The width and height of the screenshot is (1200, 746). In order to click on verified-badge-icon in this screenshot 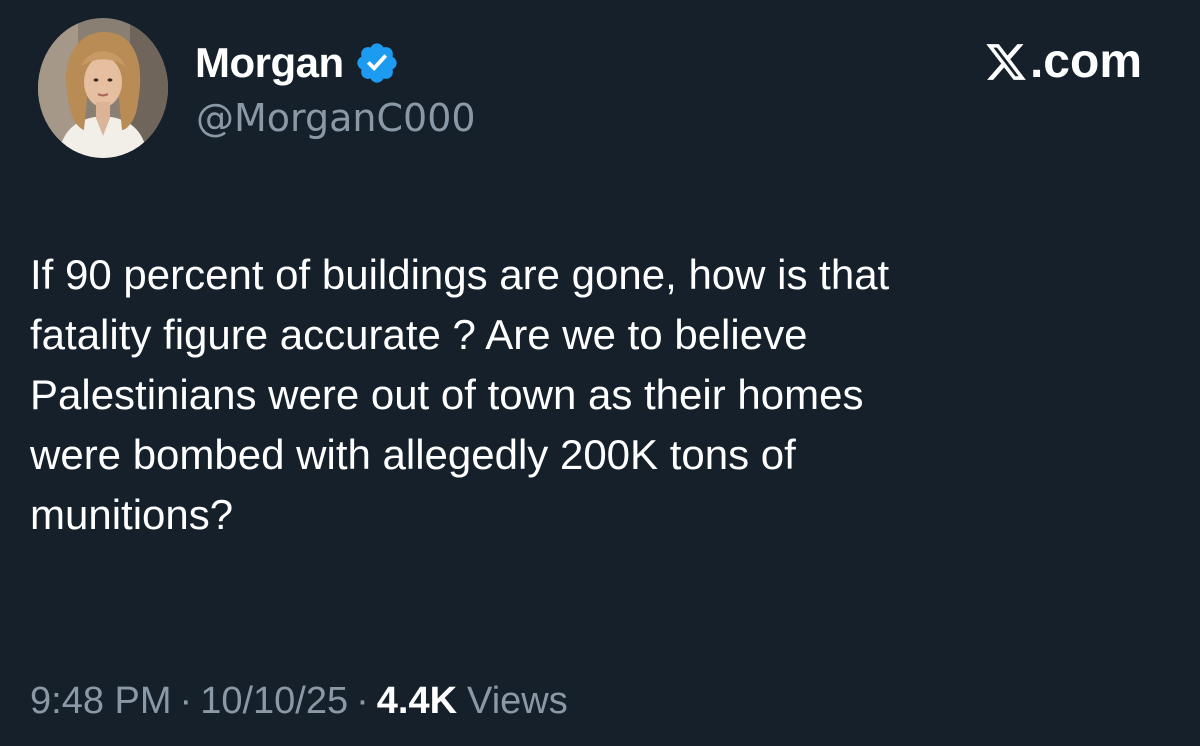, I will do `click(377, 63)`.